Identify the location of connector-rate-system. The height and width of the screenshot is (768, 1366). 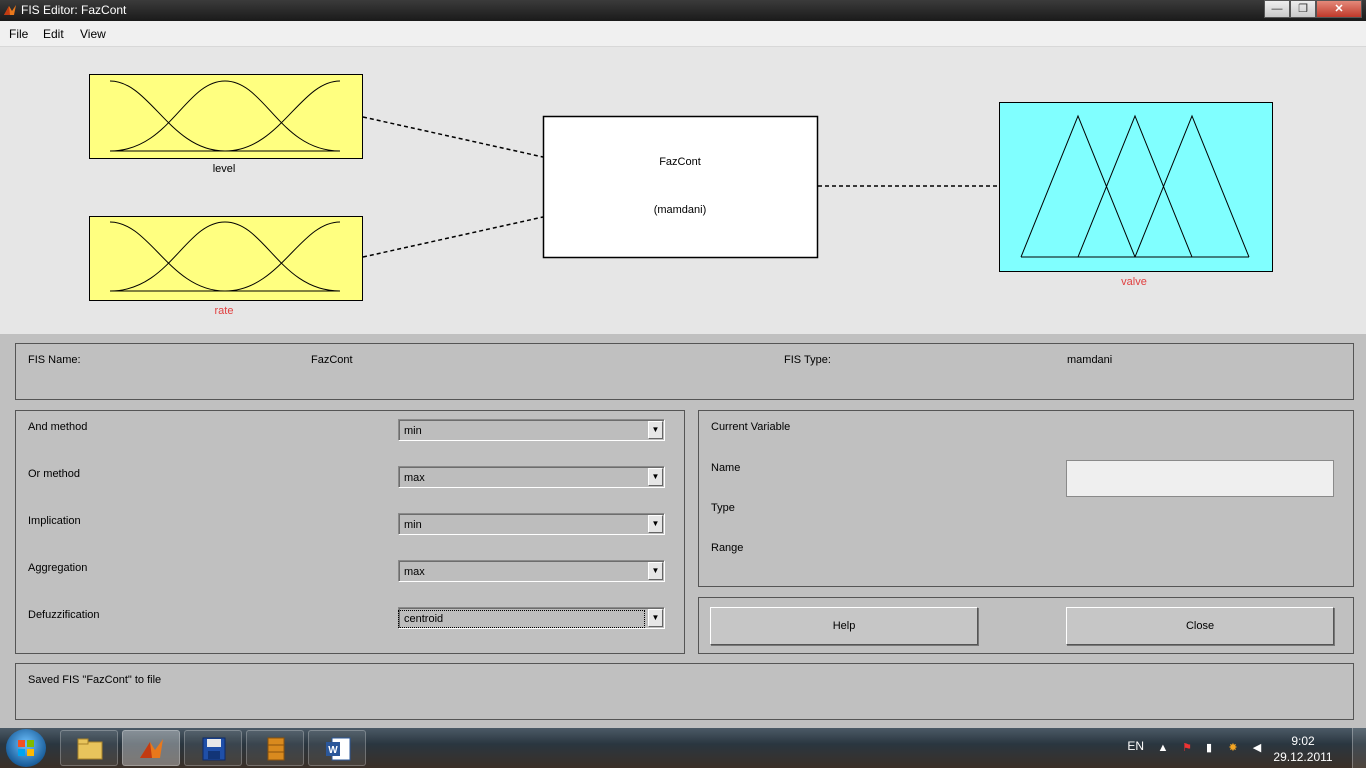
(453, 237).